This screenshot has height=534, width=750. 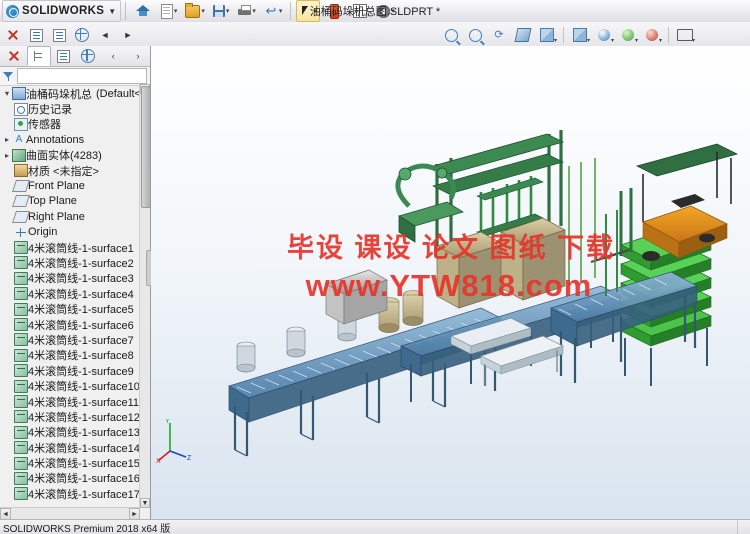 What do you see at coordinates (59, 35) in the screenshot?
I see `property-manager-tab-button` at bounding box center [59, 35].